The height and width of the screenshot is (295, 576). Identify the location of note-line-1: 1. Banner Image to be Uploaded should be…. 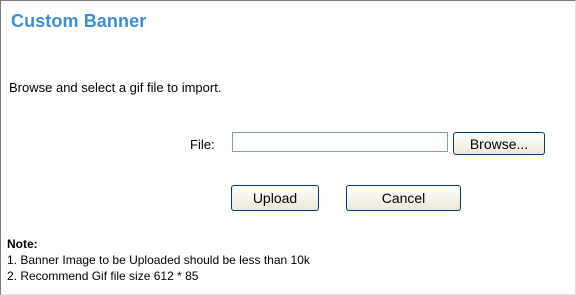
(158, 260).